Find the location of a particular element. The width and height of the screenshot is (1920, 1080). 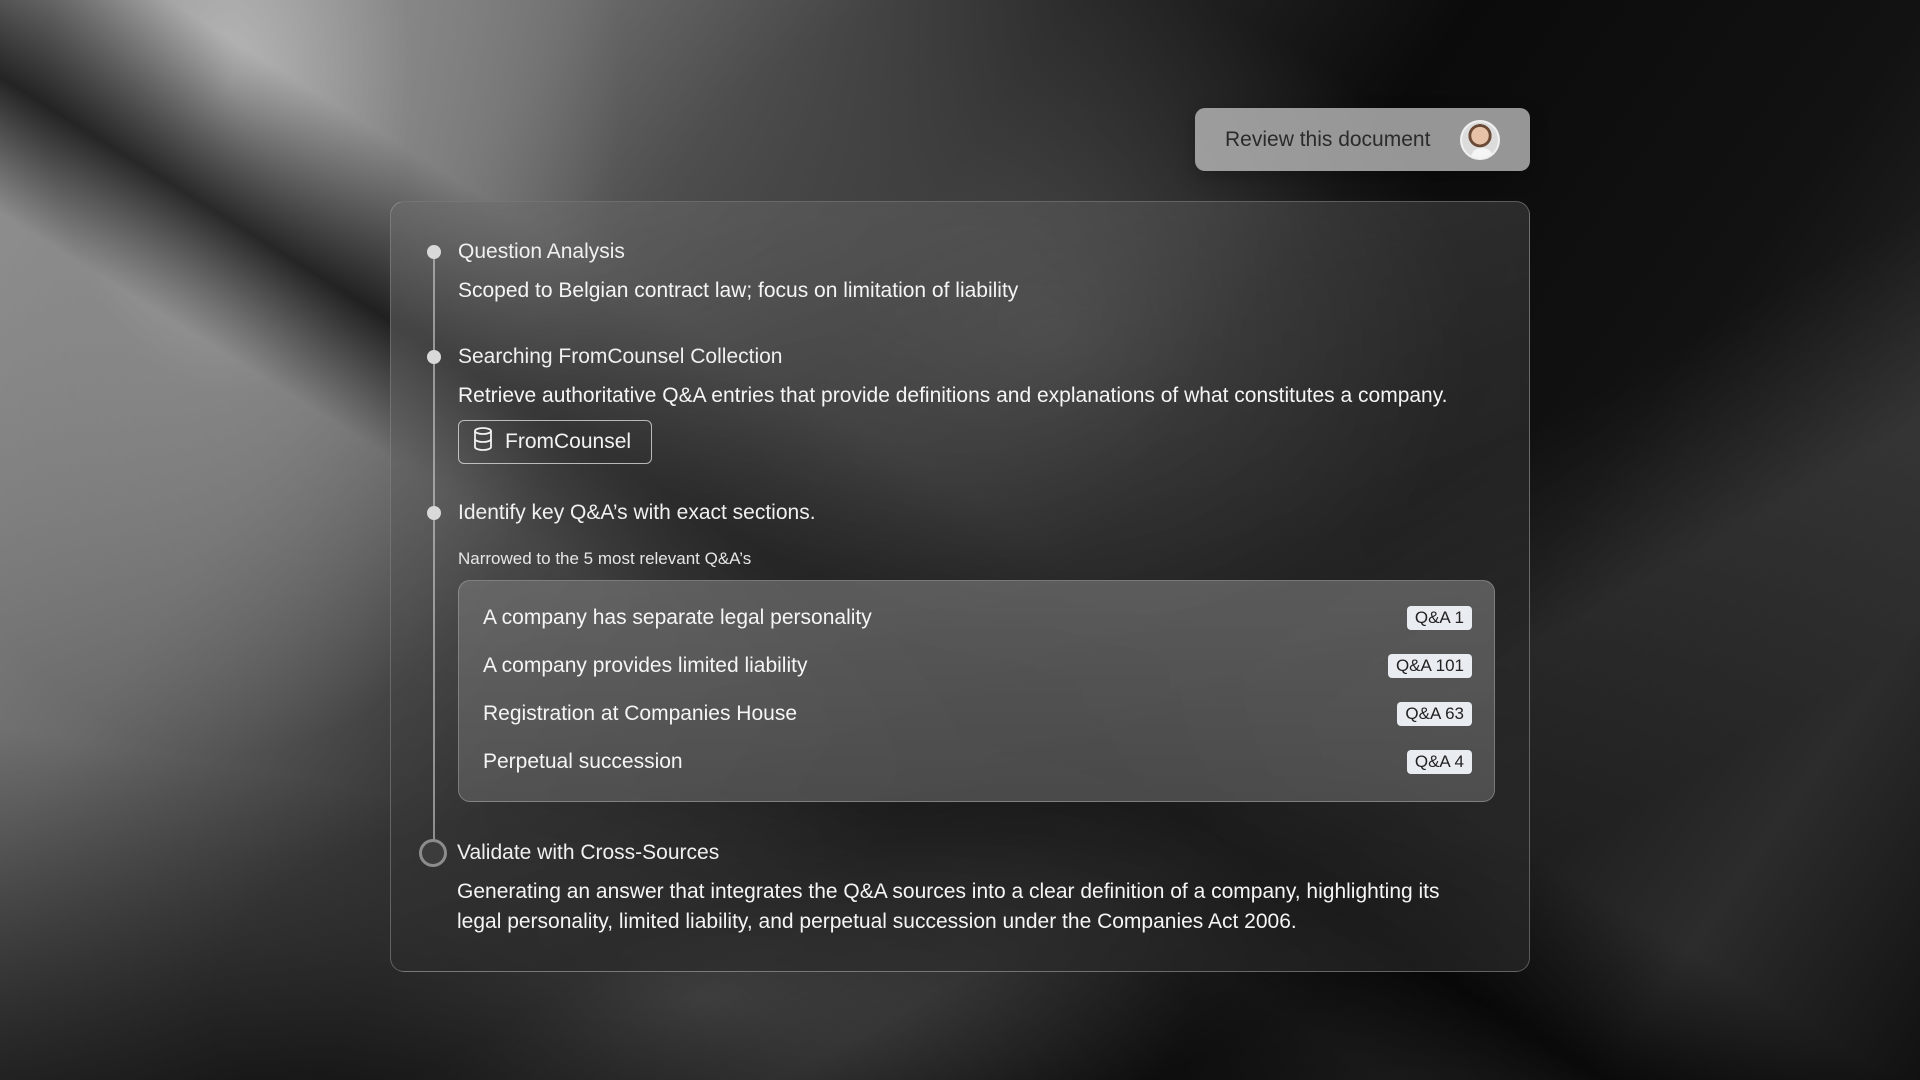

source-label: FromCounsel is located at coordinates (568, 441).